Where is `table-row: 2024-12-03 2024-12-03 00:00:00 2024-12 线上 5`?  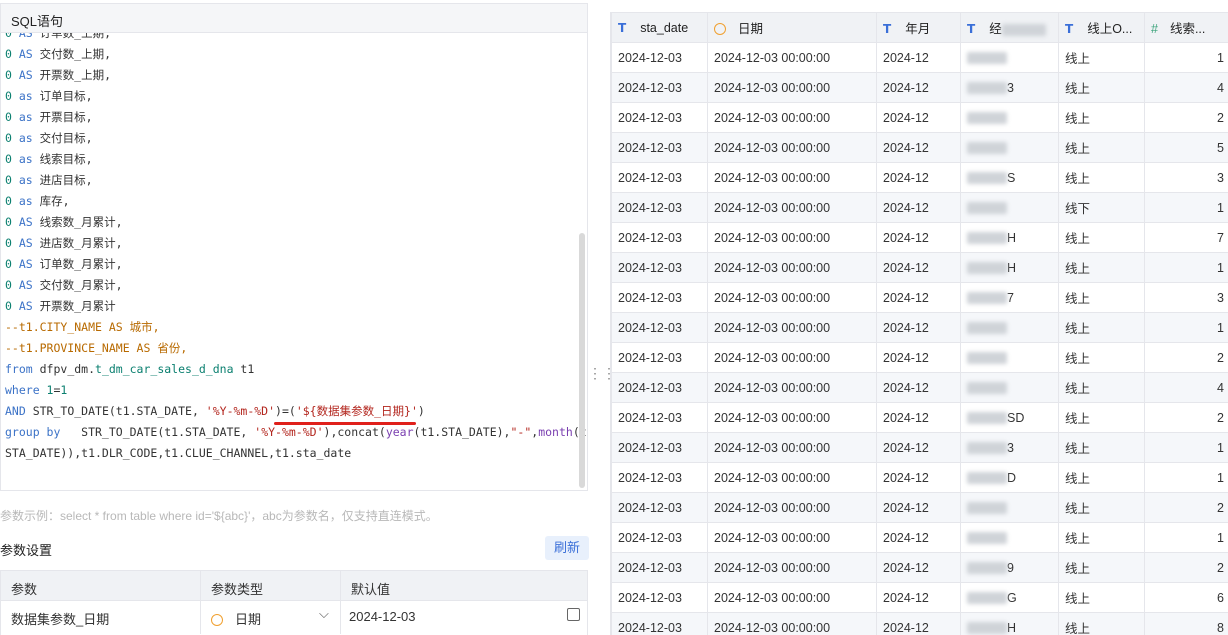 table-row: 2024-12-03 2024-12-03 00:00:00 2024-12 线上 5 is located at coordinates (919, 147).